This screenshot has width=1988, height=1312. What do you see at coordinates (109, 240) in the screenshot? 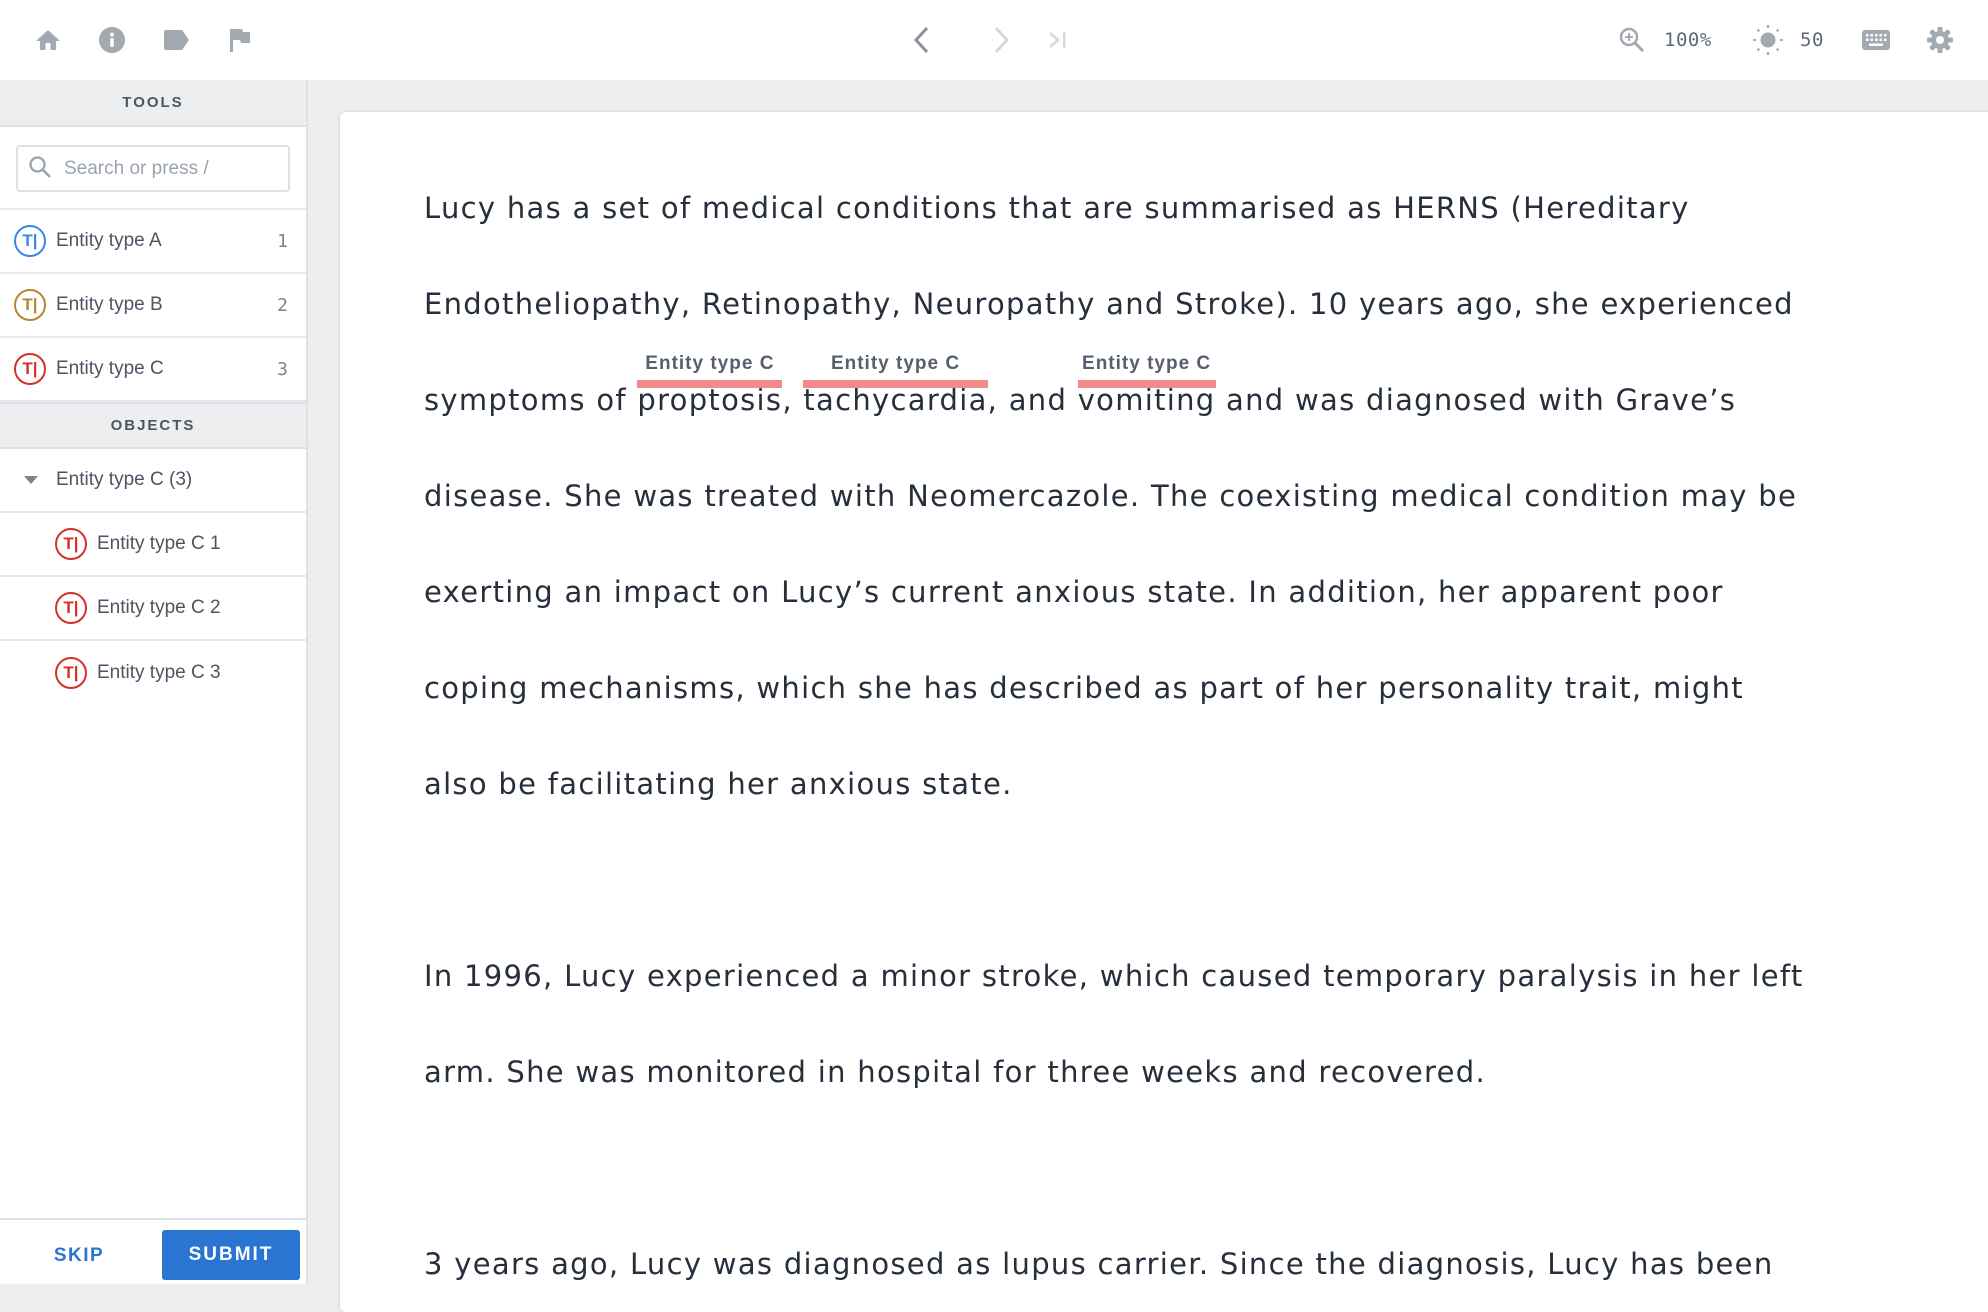
I see `tool-label: Entity type A` at bounding box center [109, 240].